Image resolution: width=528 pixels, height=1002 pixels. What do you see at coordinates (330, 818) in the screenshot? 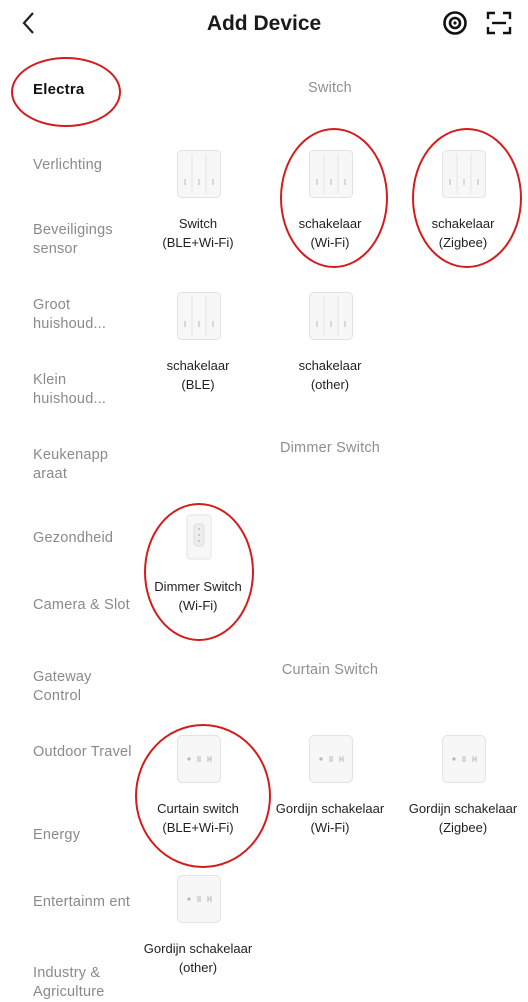
I see `device-label: Gordijn schakelaar (Wi-Fi)` at bounding box center [330, 818].